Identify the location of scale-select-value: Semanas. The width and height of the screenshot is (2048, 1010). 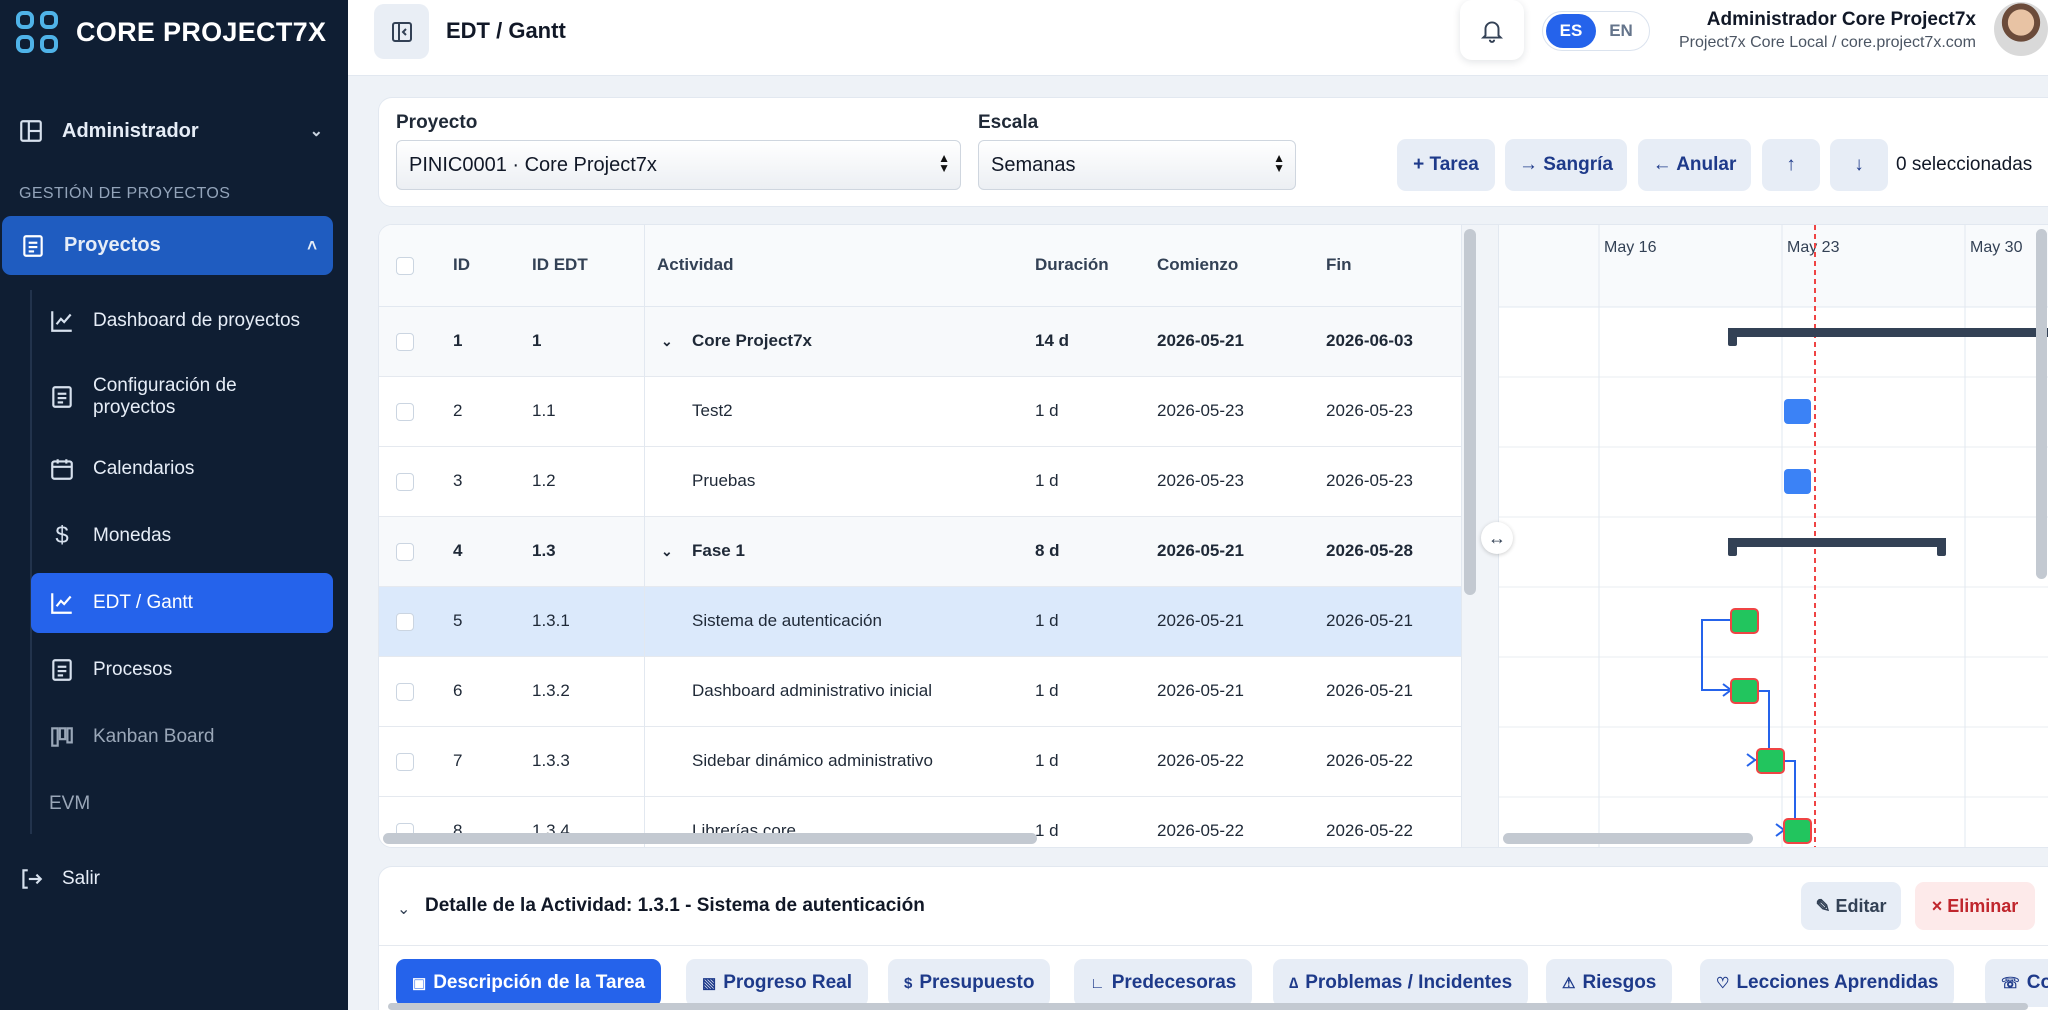
(1033, 164).